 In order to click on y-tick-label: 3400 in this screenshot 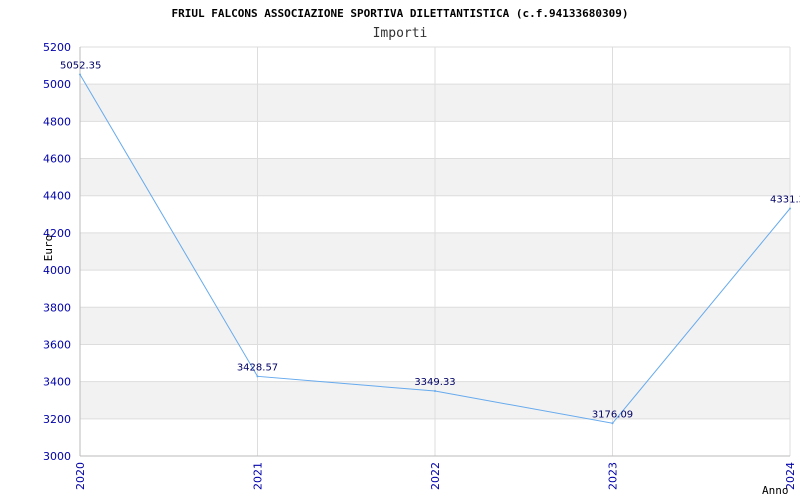, I will do `click(57, 382)`.